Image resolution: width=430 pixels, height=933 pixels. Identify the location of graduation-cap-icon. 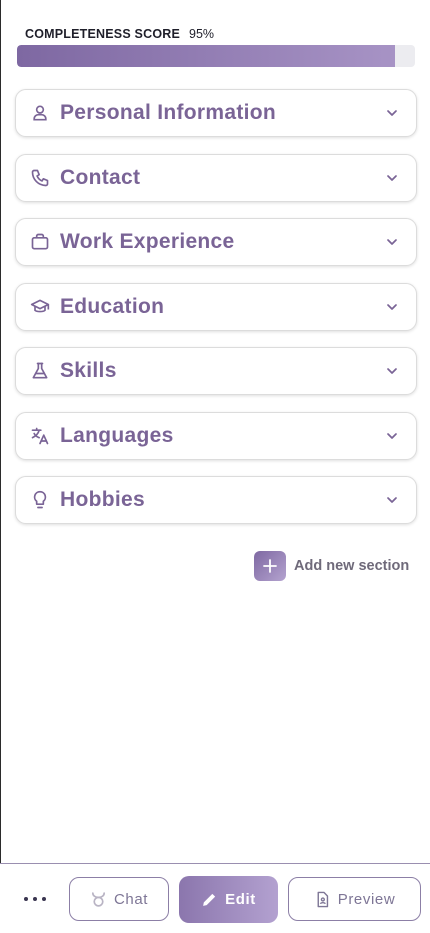
(40, 307).